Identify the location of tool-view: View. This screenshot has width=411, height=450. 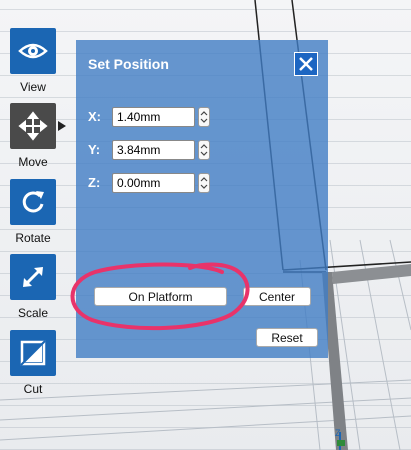
(33, 61).